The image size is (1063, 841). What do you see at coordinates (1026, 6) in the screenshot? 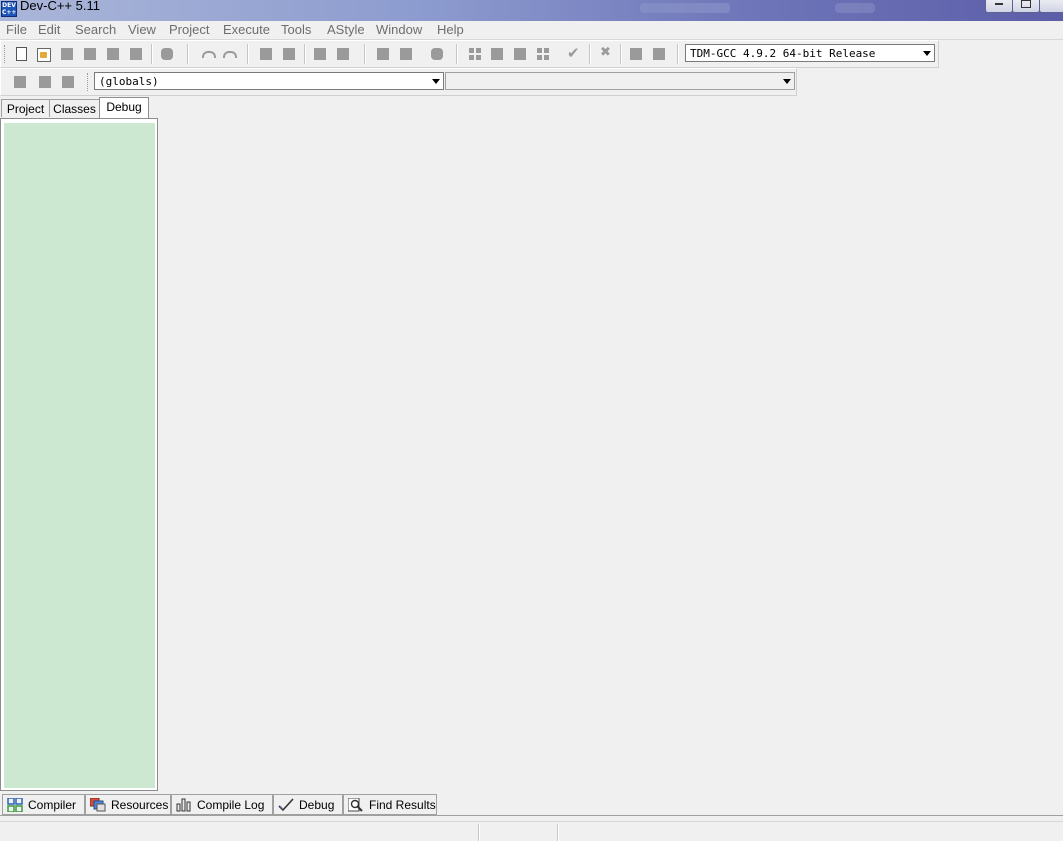
I see `maximize-button` at bounding box center [1026, 6].